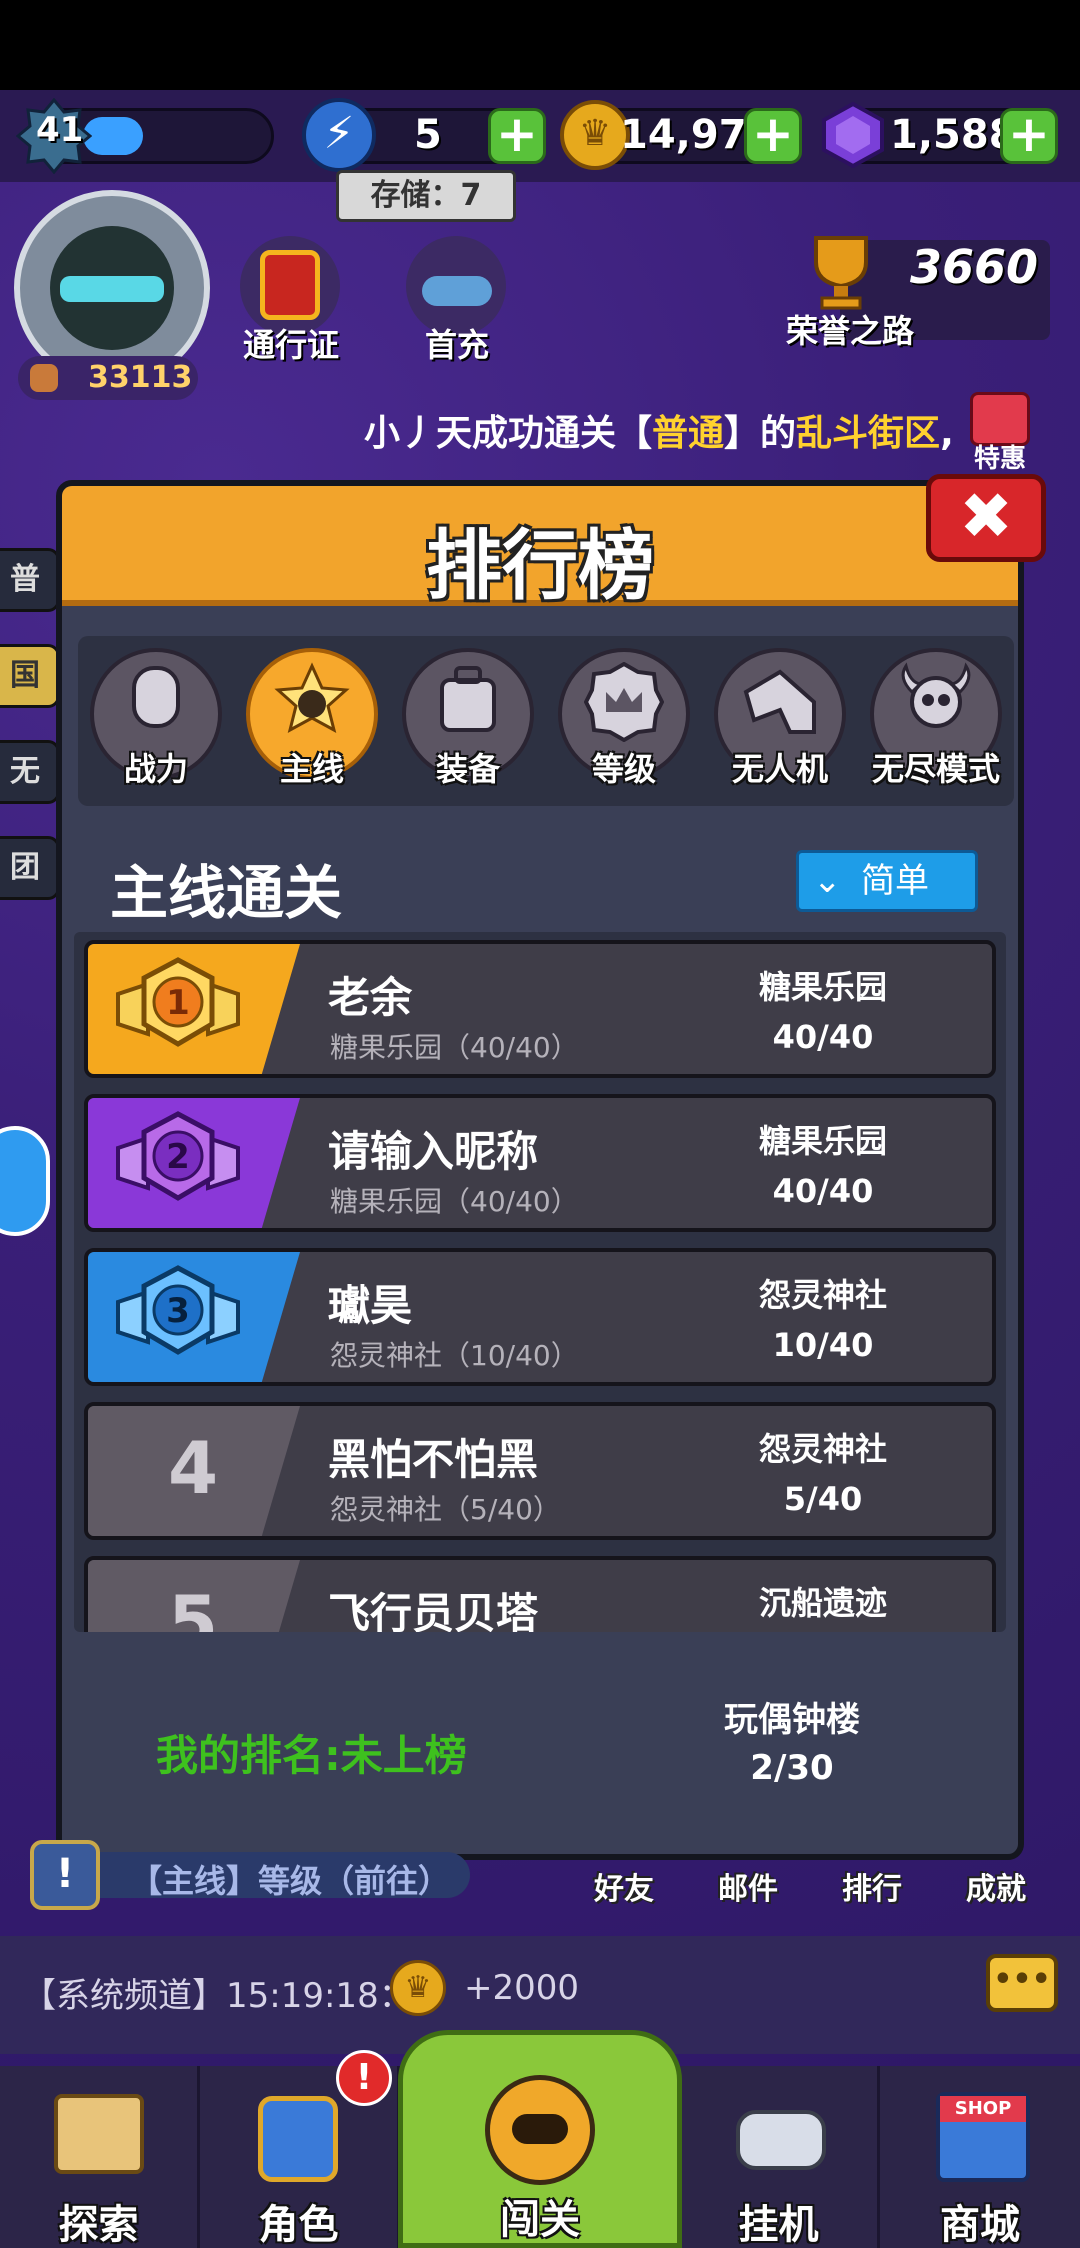 This screenshot has width=1080, height=2248. What do you see at coordinates (370, 1305) in the screenshot?
I see `player-name: 瓛昊` at bounding box center [370, 1305].